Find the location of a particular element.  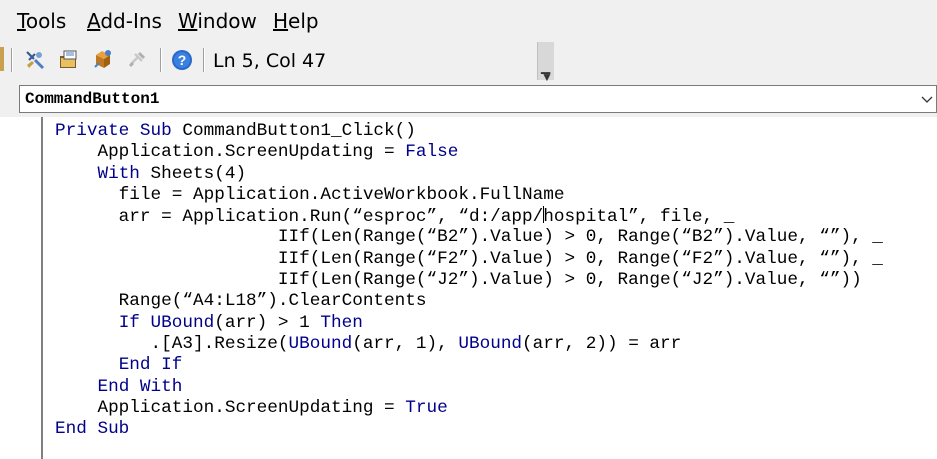

menu-bar: Tools Add-Ins Window Help is located at coordinates (468, 20).